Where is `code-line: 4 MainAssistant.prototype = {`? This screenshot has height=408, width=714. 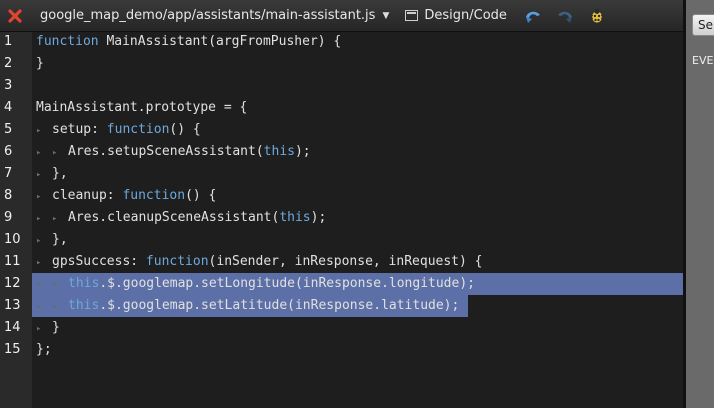 code-line: 4 MainAssistant.prototype = { is located at coordinates (343, 108).